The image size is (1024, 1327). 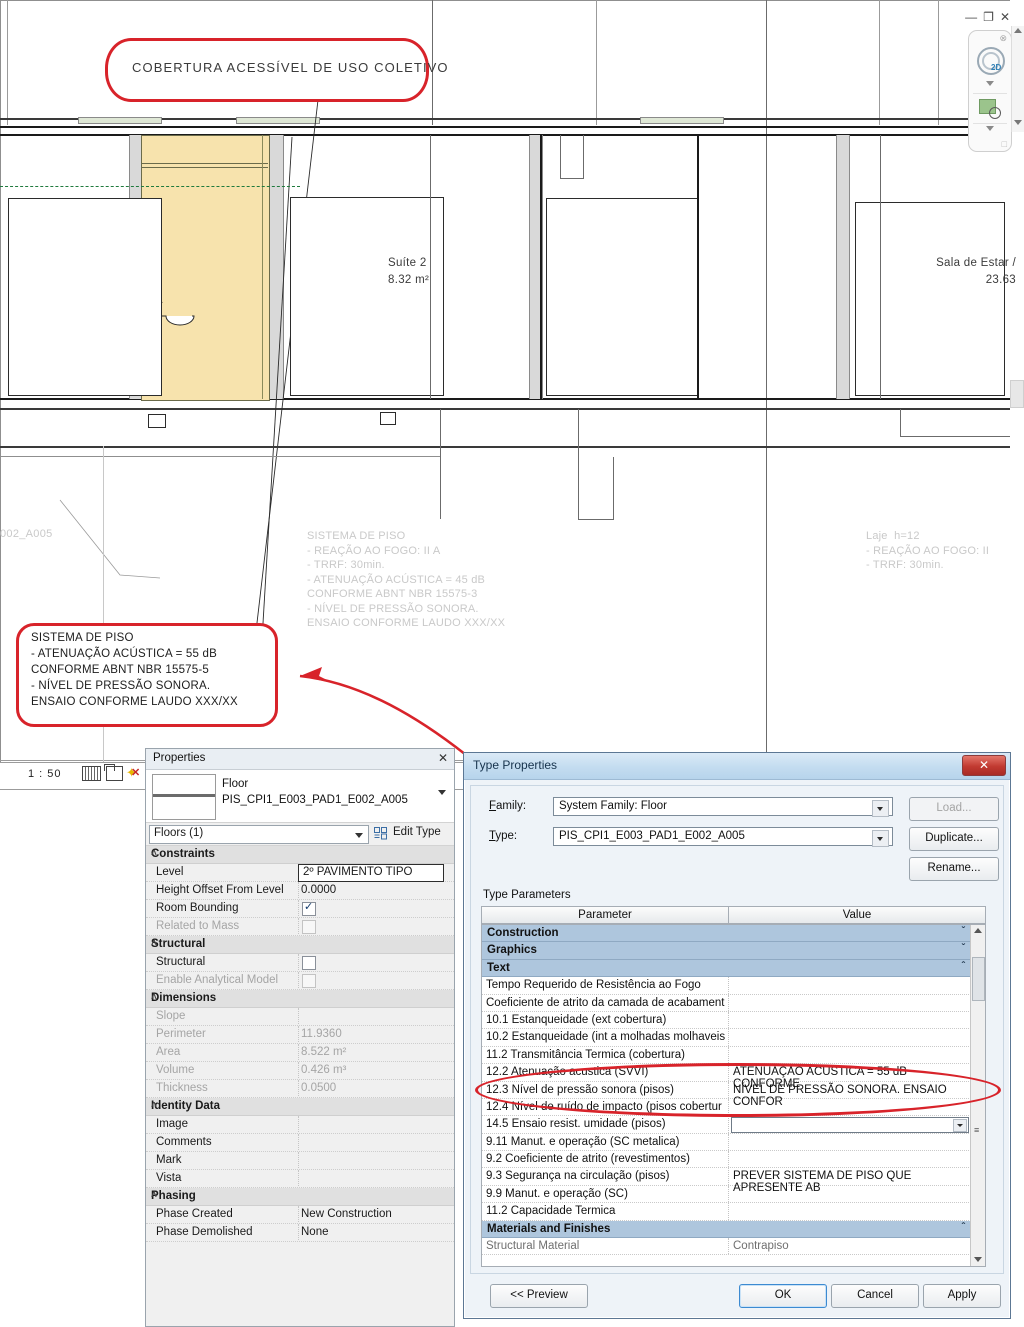 What do you see at coordinates (583, 157) in the screenshot?
I see `plan-line` at bounding box center [583, 157].